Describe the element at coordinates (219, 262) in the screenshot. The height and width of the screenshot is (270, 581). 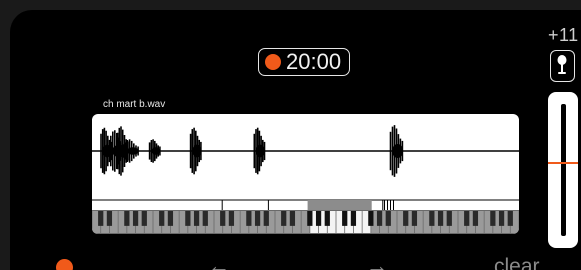
I see `back-button: ←` at that location.